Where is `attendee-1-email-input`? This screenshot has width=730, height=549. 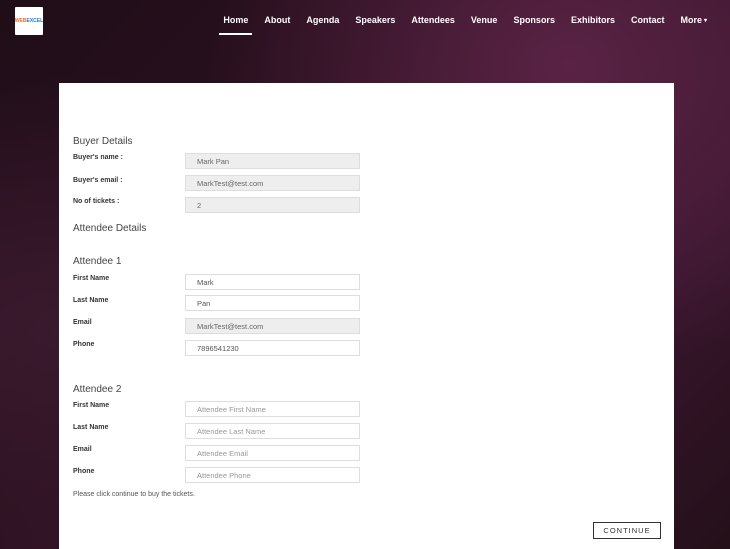
attendee-1-email-input is located at coordinates (272, 326).